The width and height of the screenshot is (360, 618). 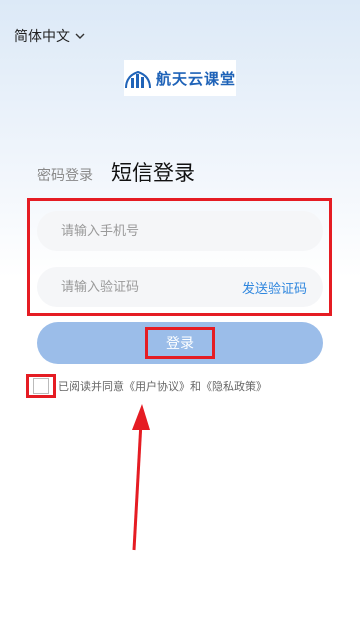 I want to click on tab-password-login: 密码登录, so click(x=65, y=176).